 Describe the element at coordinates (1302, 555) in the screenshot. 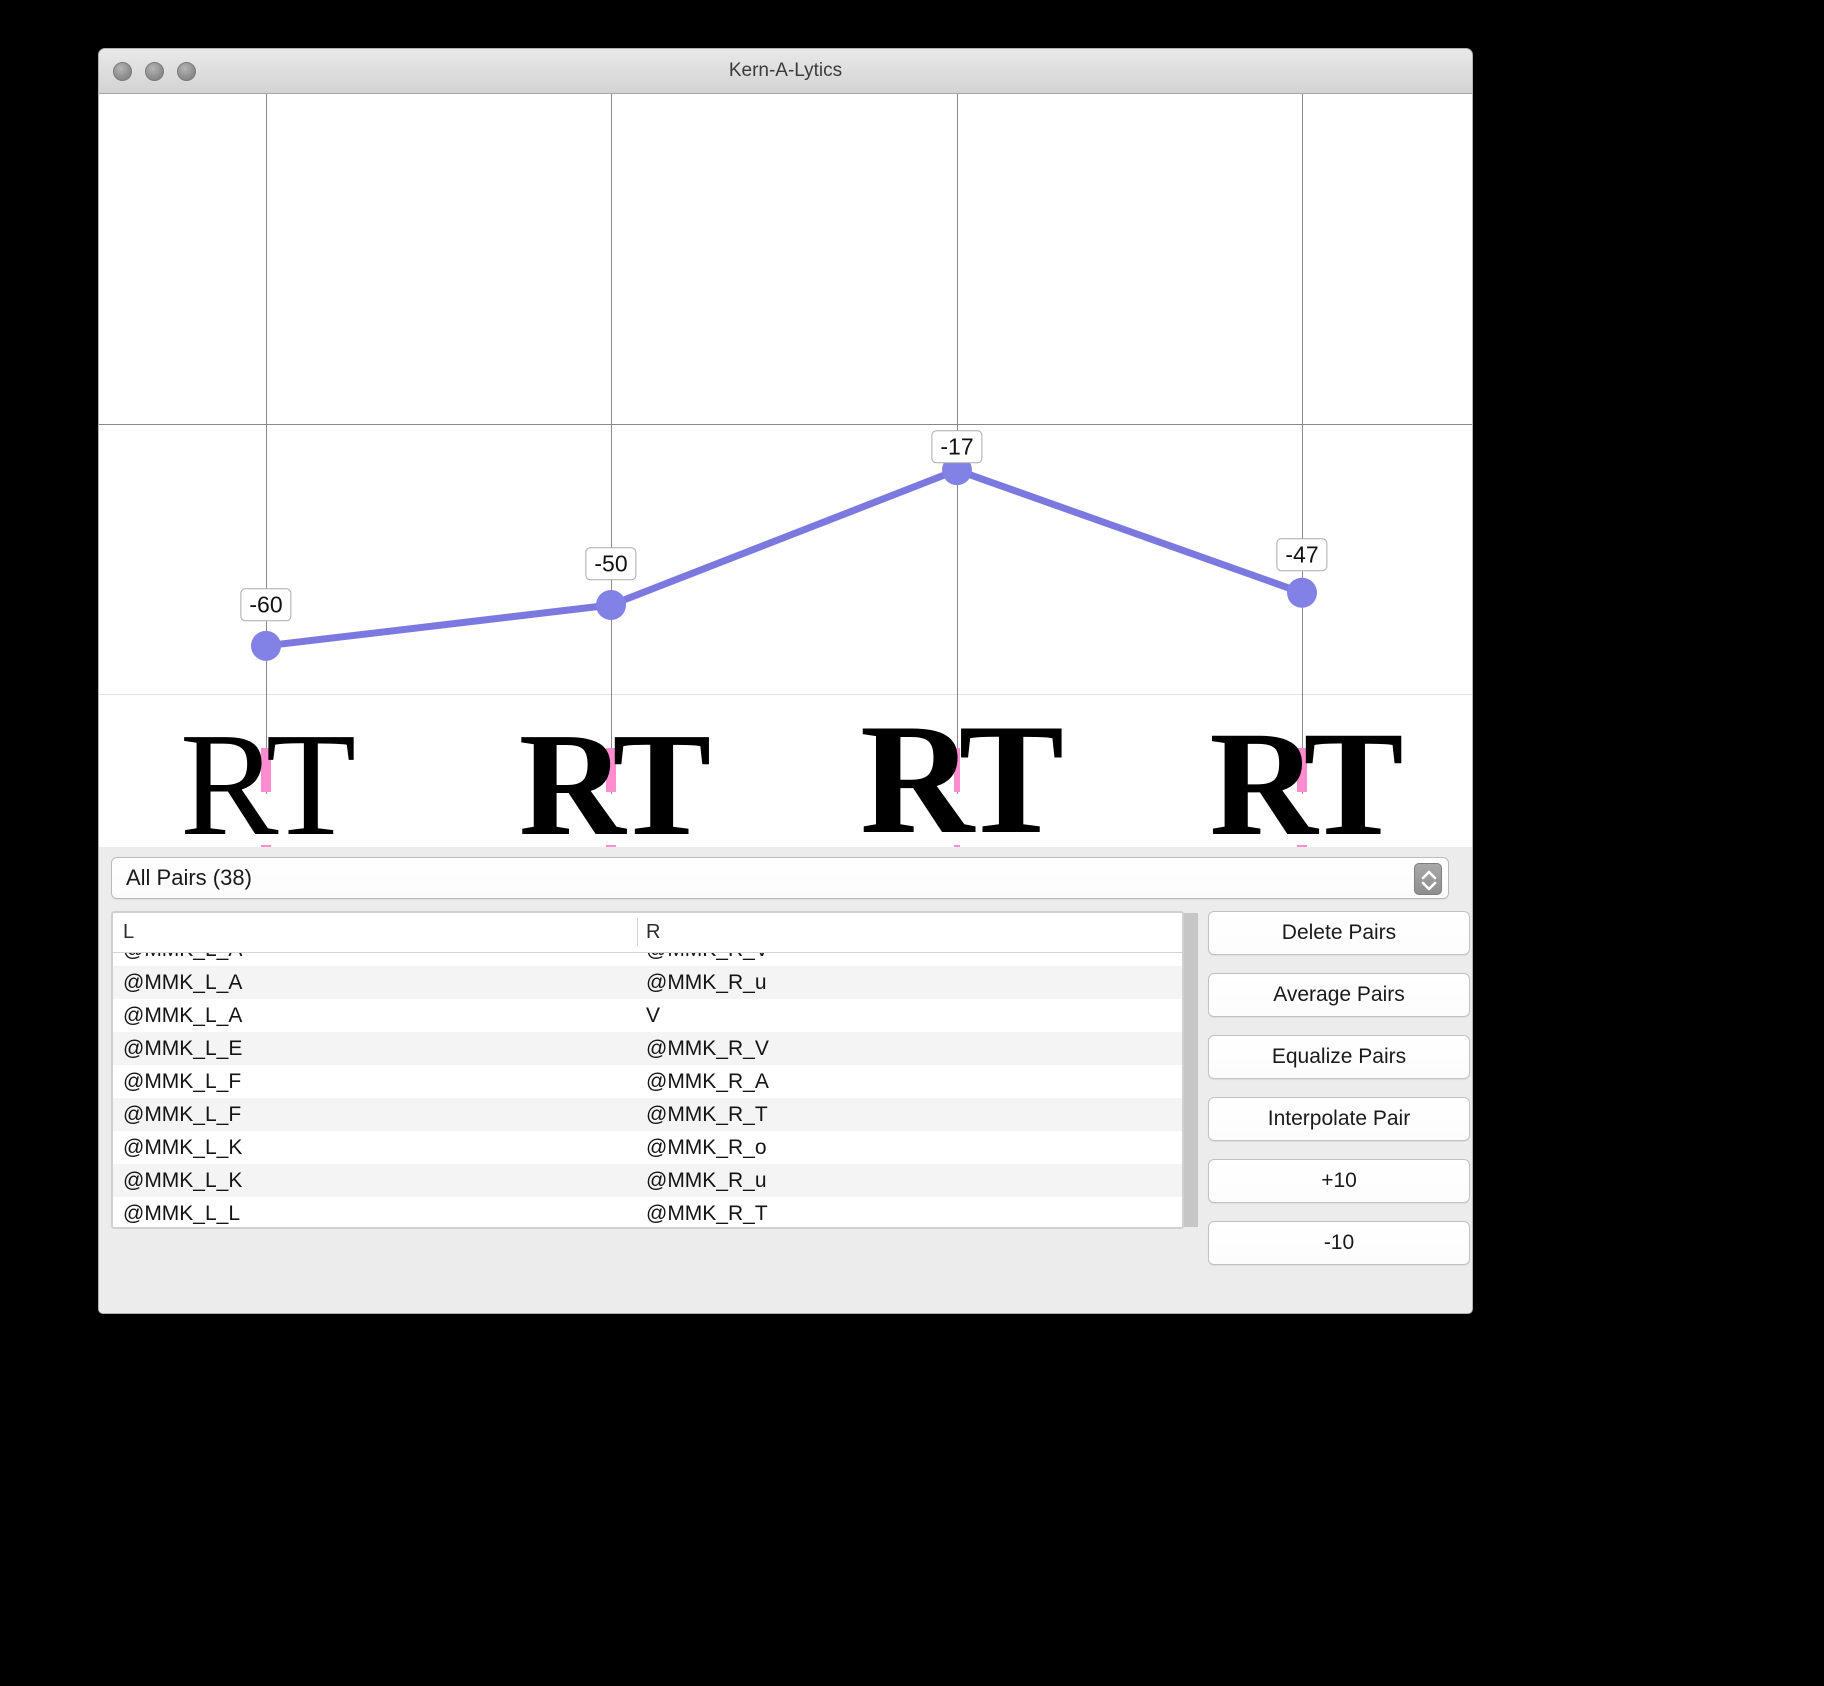

I see `value-label-4: -47` at that location.